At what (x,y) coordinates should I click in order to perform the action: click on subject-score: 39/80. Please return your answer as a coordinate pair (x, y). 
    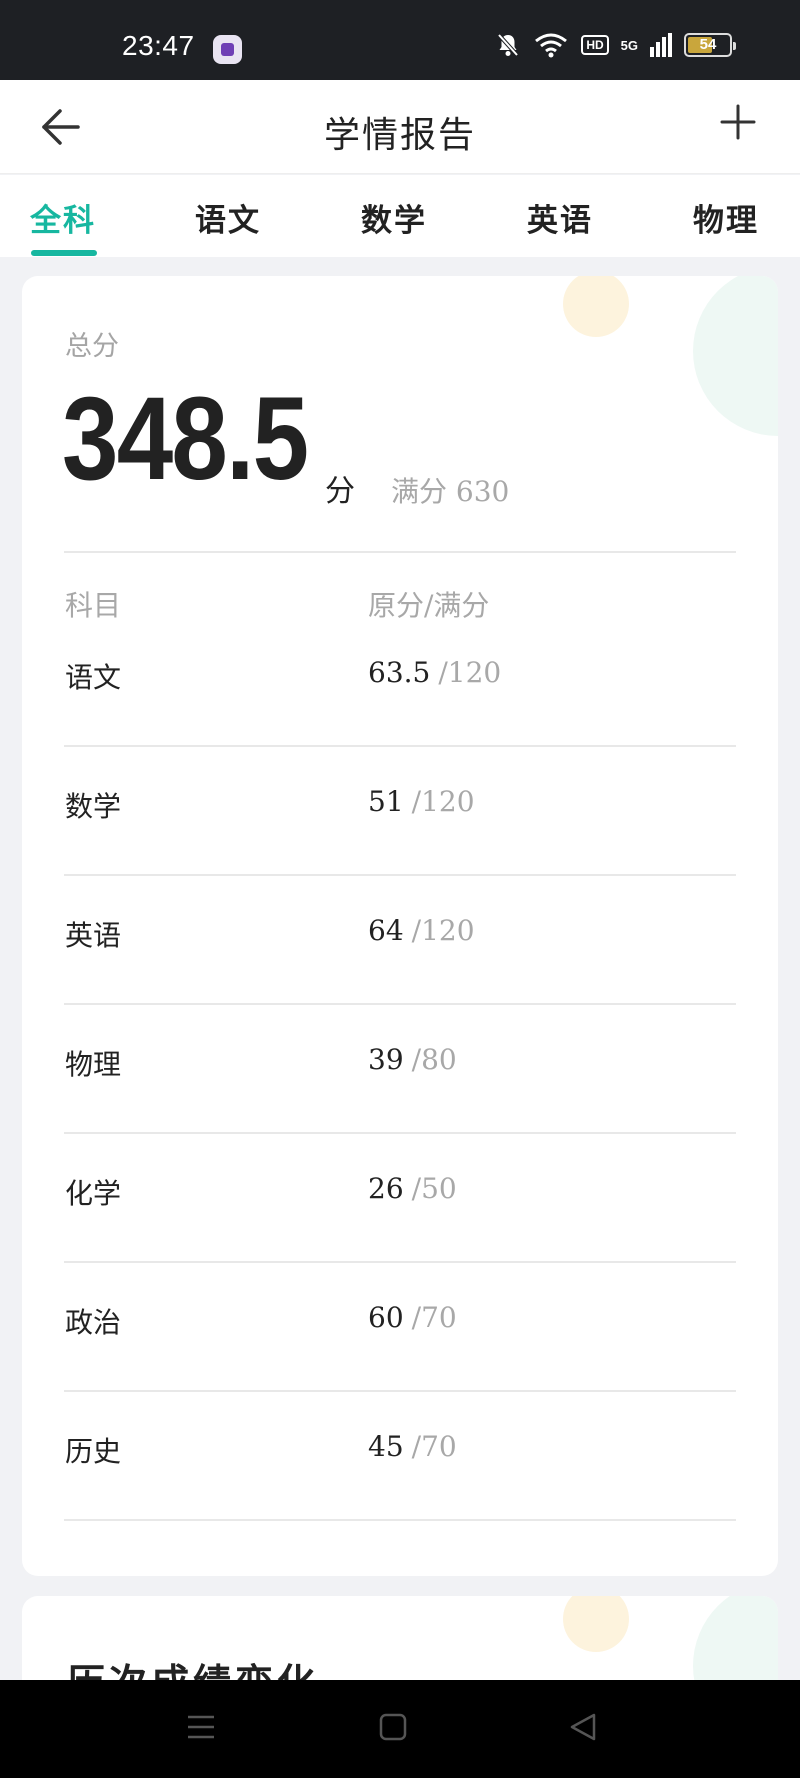
    Looking at the image, I should click on (412, 1059).